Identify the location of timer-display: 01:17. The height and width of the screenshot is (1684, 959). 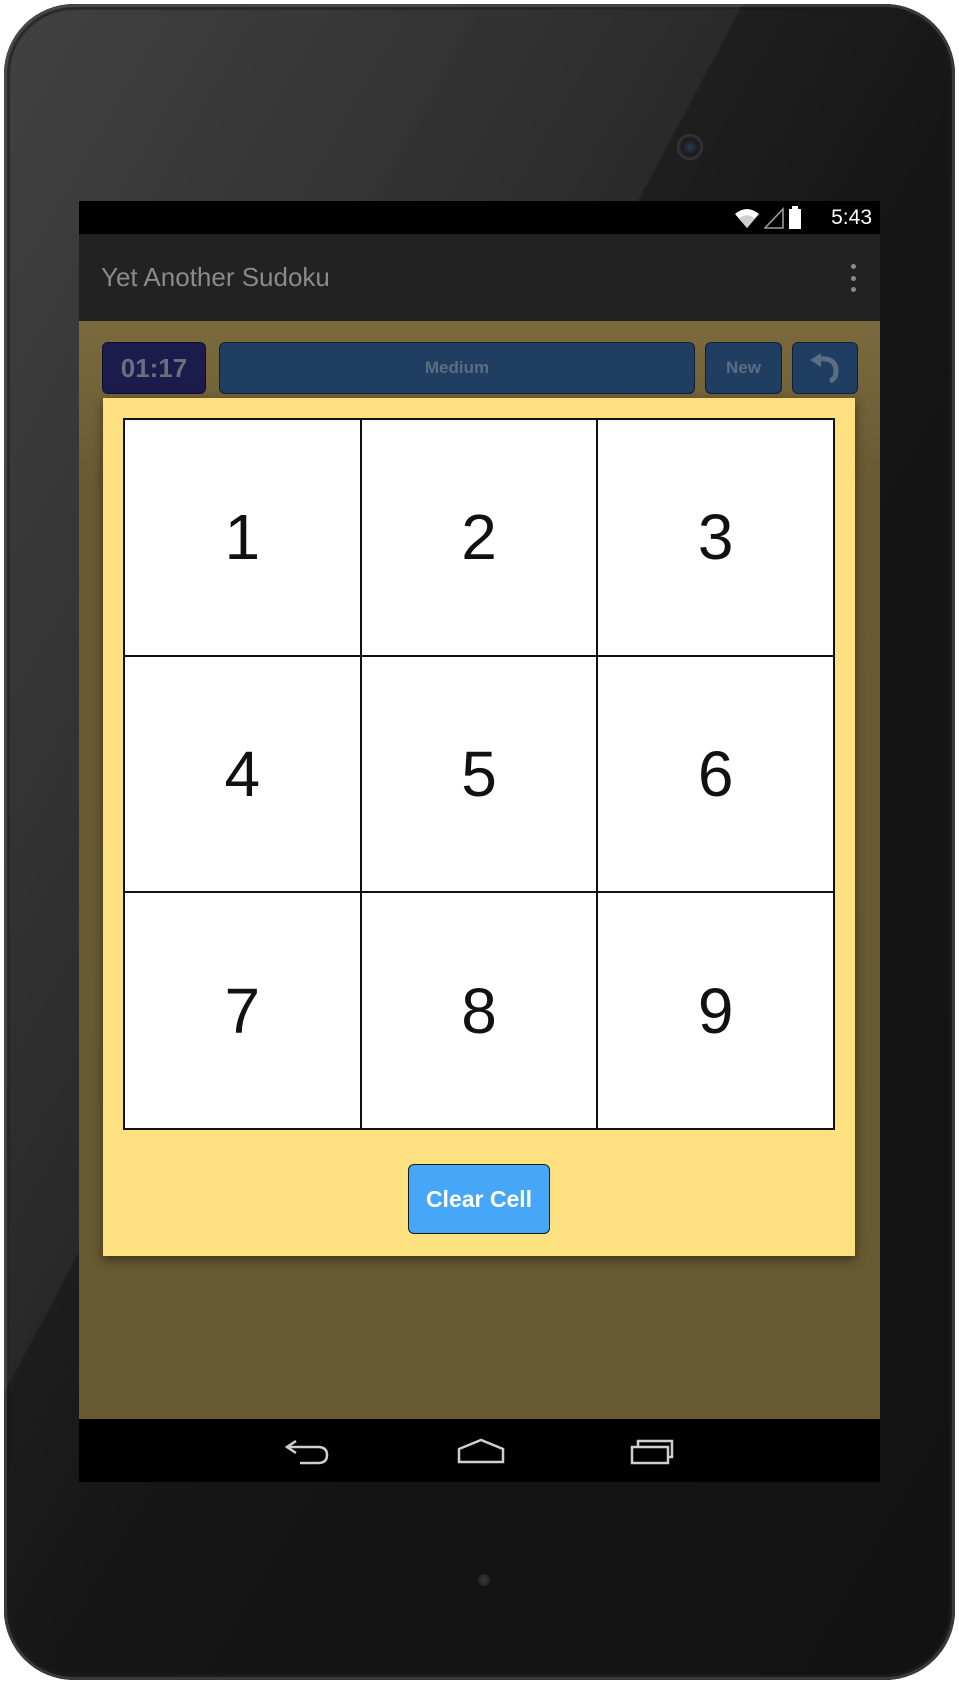
(154, 368).